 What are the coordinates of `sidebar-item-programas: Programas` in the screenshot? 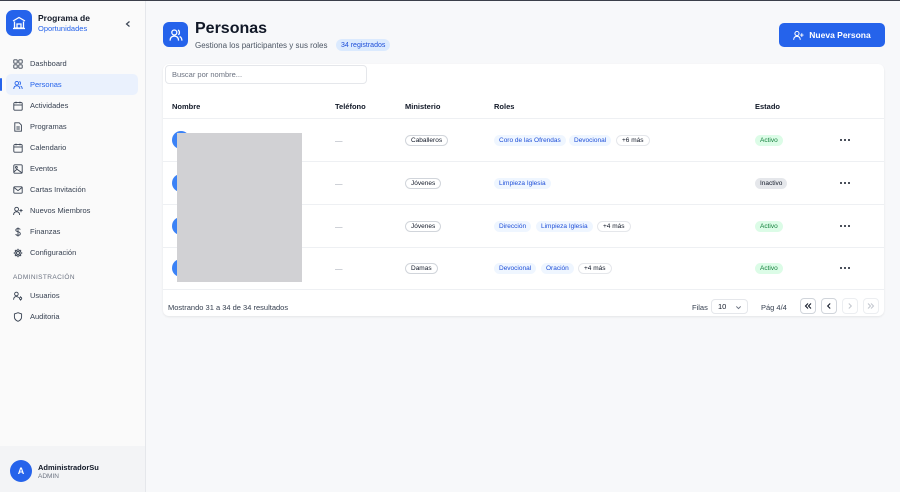 It's located at (72, 126).